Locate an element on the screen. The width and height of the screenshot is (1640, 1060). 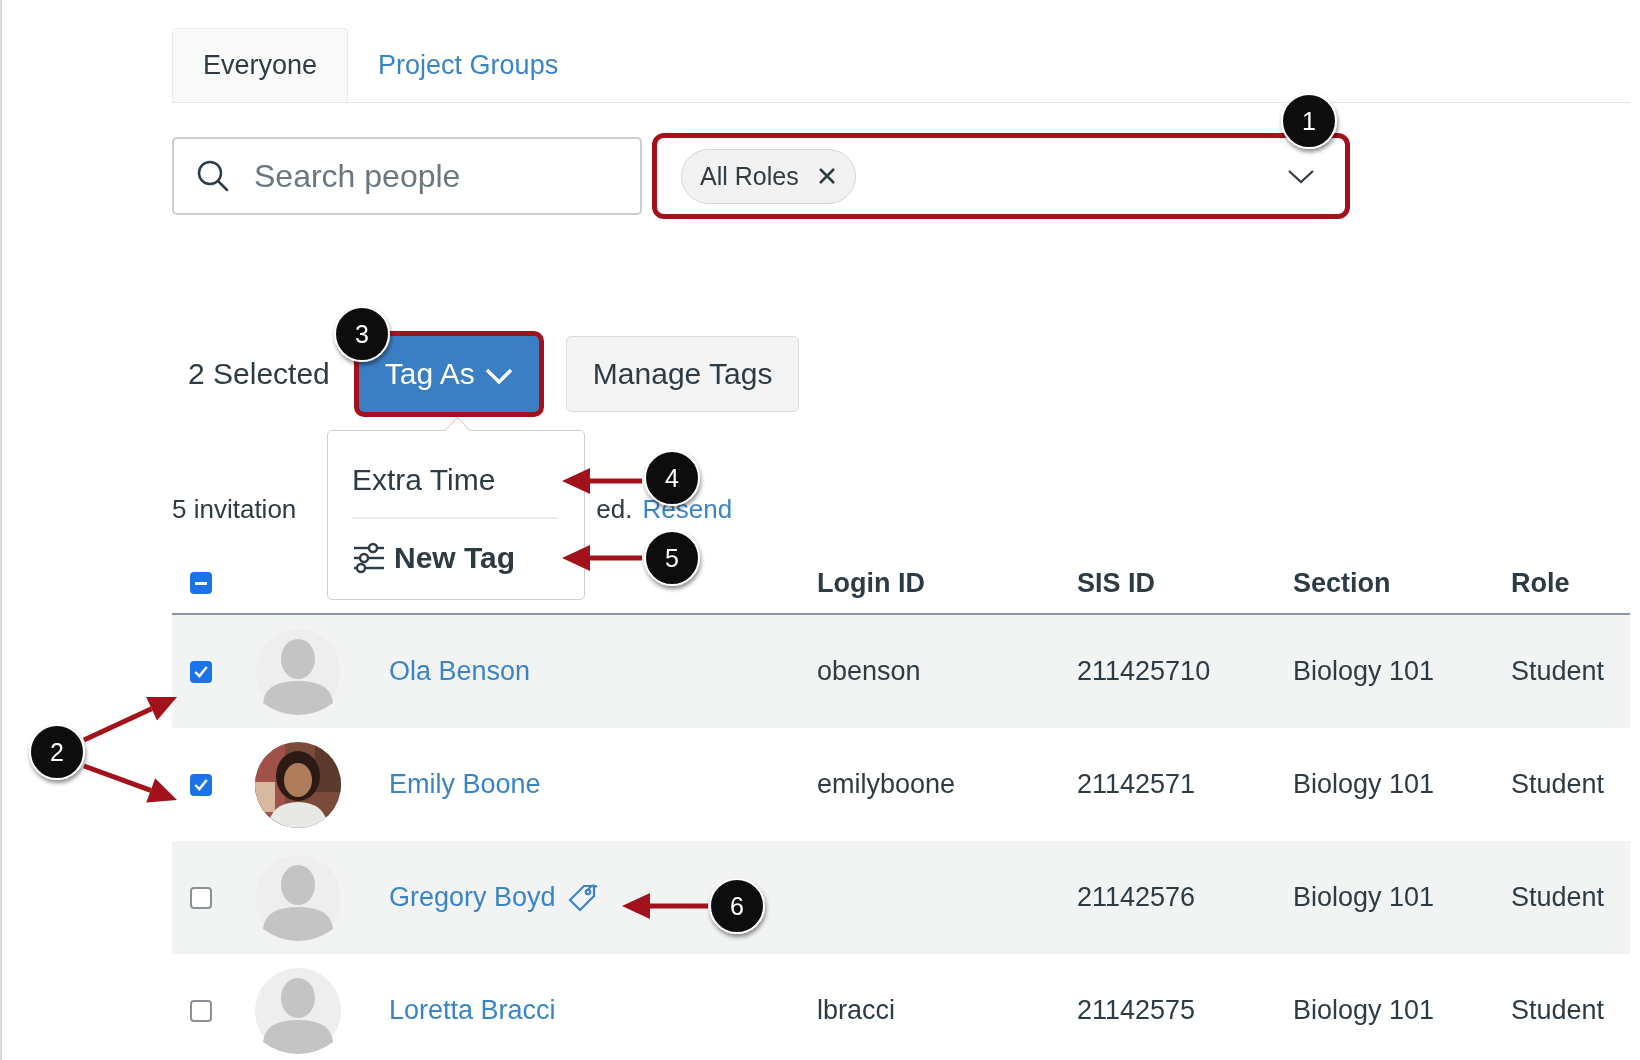
menu-item: Extra Time is located at coordinates (459, 480).